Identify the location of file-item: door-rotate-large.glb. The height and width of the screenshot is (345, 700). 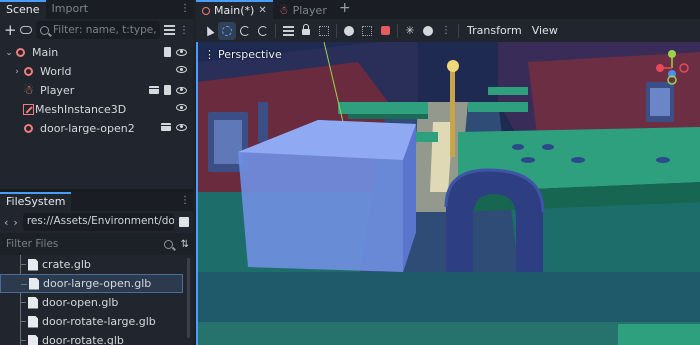
(96, 321).